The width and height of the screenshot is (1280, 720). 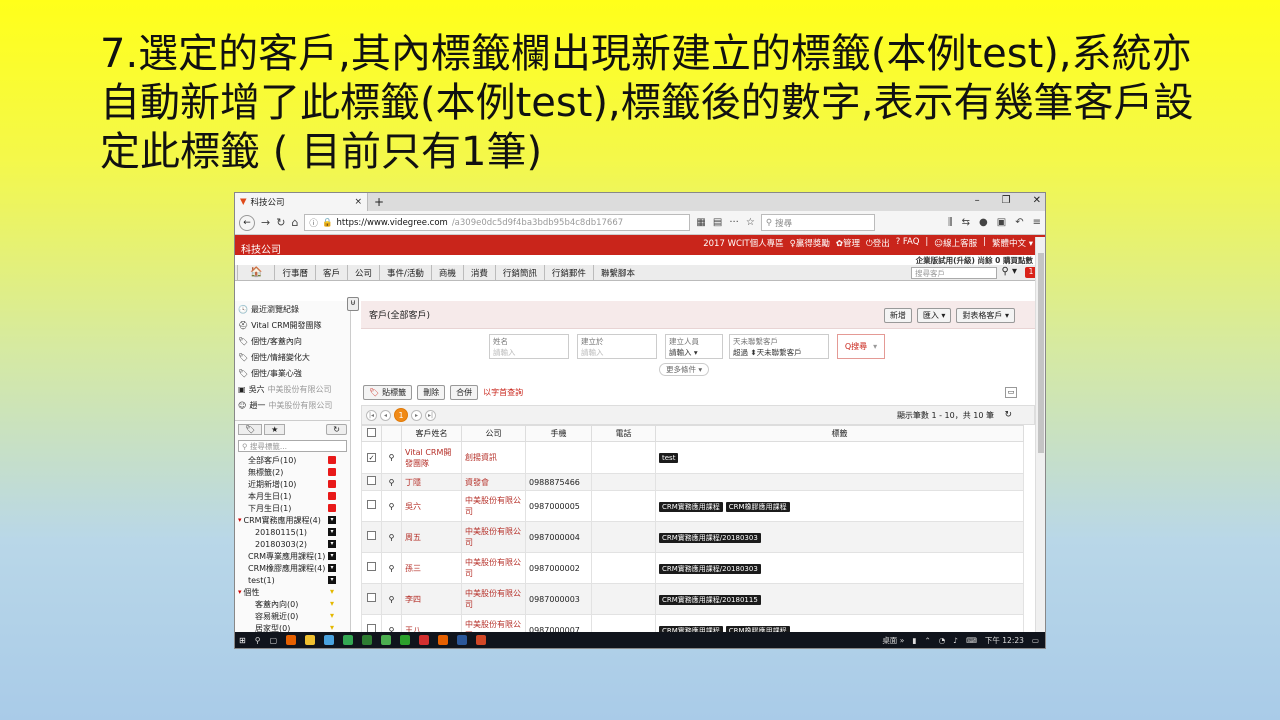 What do you see at coordinates (503, 392) in the screenshot?
I see `initial-query-link: 以字首查詢` at bounding box center [503, 392].